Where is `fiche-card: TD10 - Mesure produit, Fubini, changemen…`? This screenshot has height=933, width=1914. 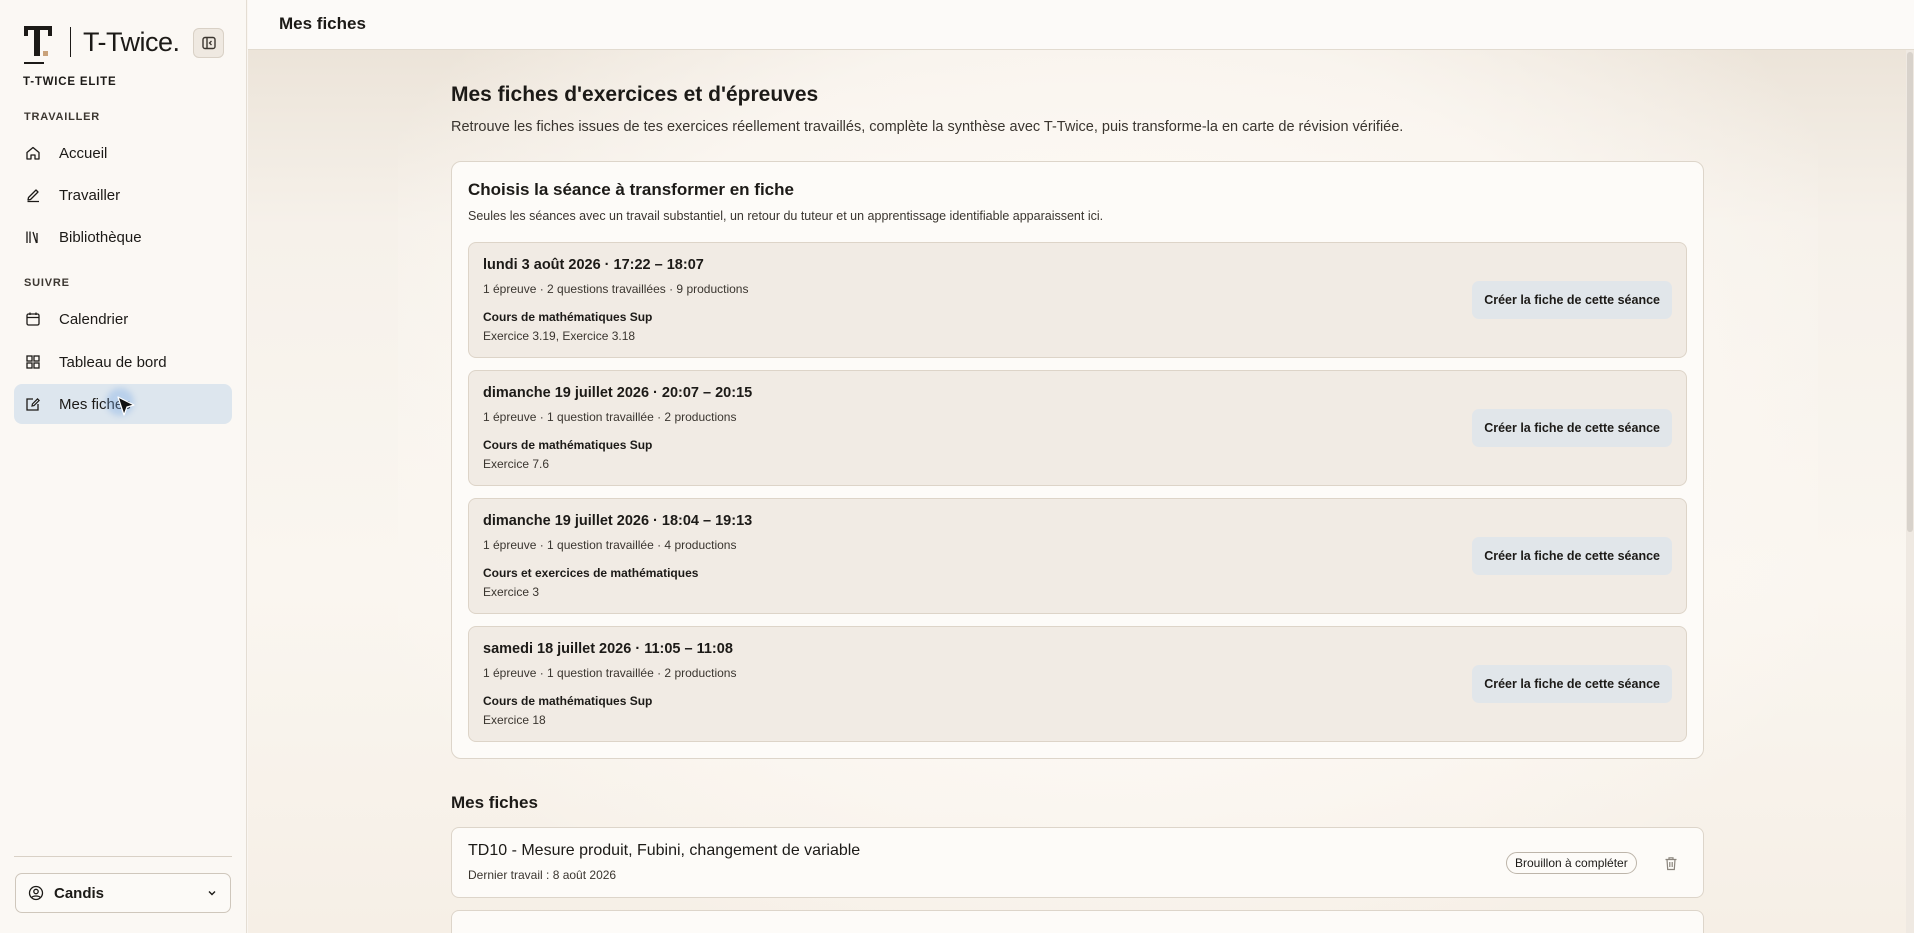 fiche-card: TD10 - Mesure produit, Fubini, changemen… is located at coordinates (1077, 862).